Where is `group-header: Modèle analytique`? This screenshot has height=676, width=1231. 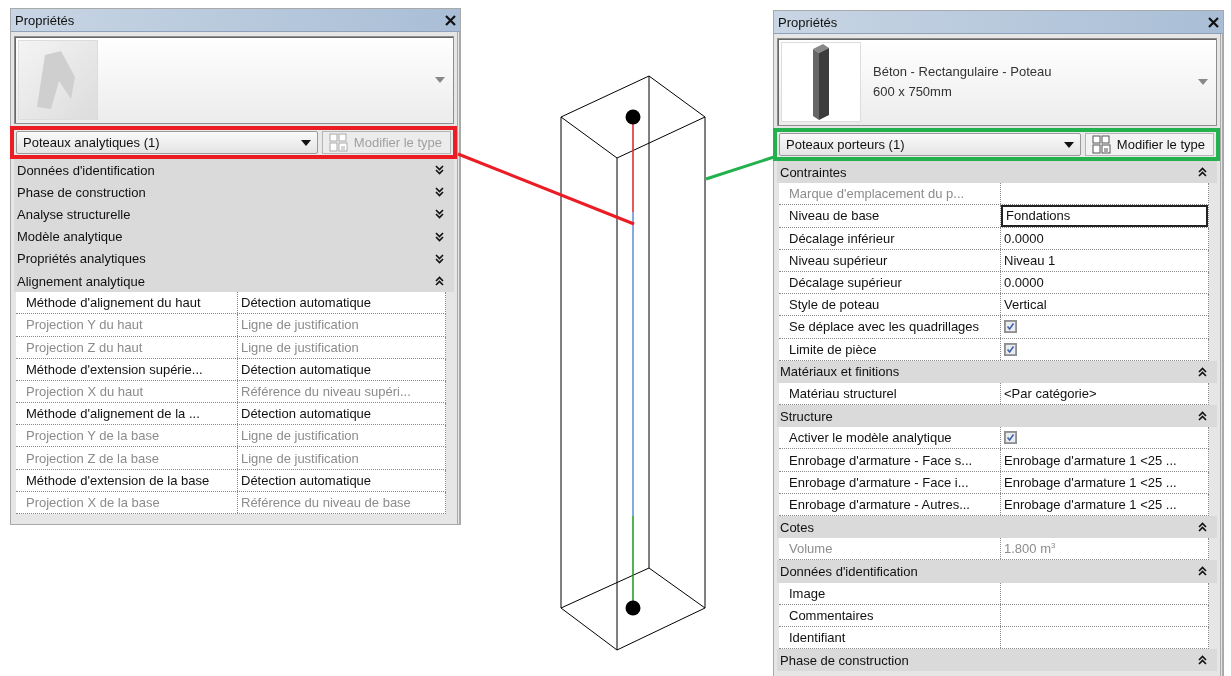
group-header: Modèle analytique is located at coordinates (234, 236).